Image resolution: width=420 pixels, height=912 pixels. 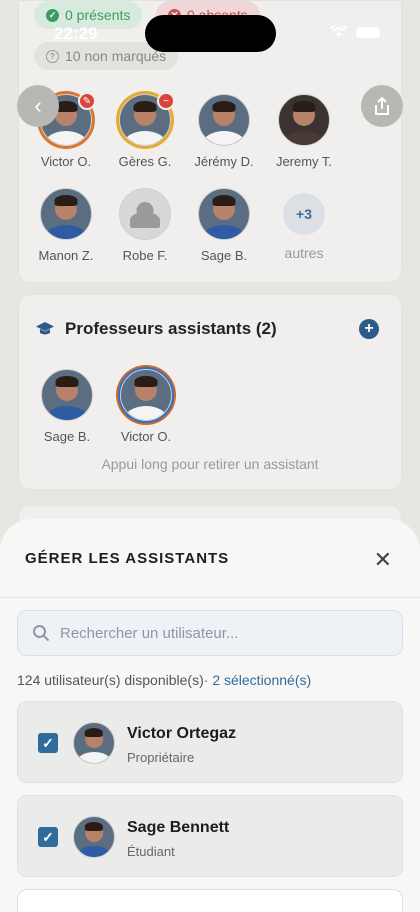 I want to click on search-field, so click(x=210, y=633).